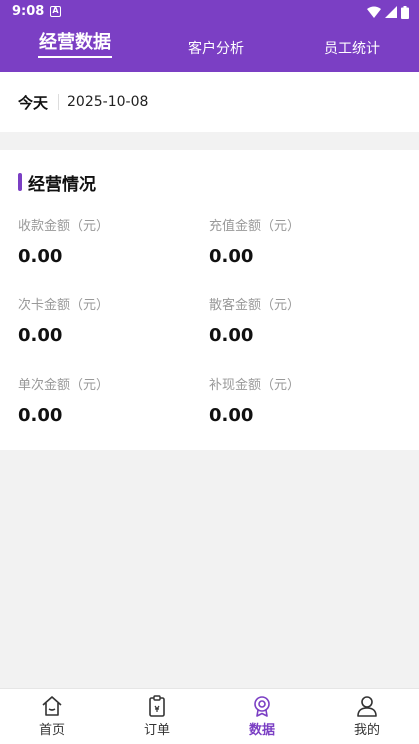 Image resolution: width=419 pixels, height=744 pixels. What do you see at coordinates (20, 182) in the screenshot?
I see `title-accent-bar` at bounding box center [20, 182].